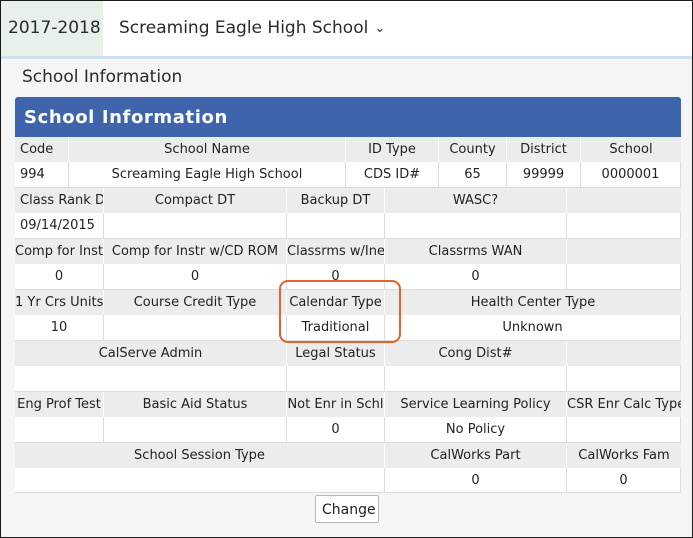  I want to click on value-wasc, so click(476, 226).